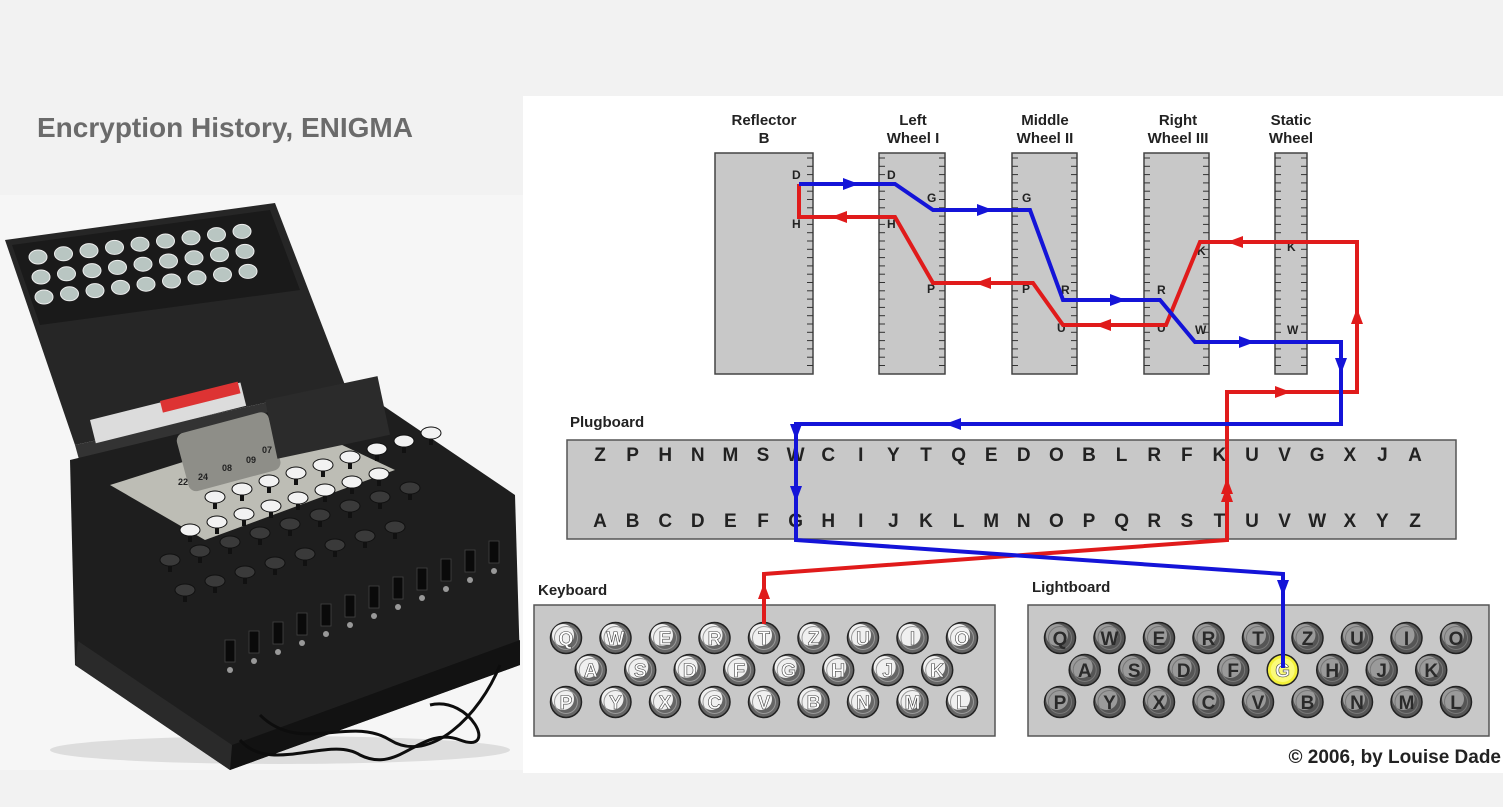 The height and width of the screenshot is (807, 1503). I want to click on key-f: F, so click(739, 670).